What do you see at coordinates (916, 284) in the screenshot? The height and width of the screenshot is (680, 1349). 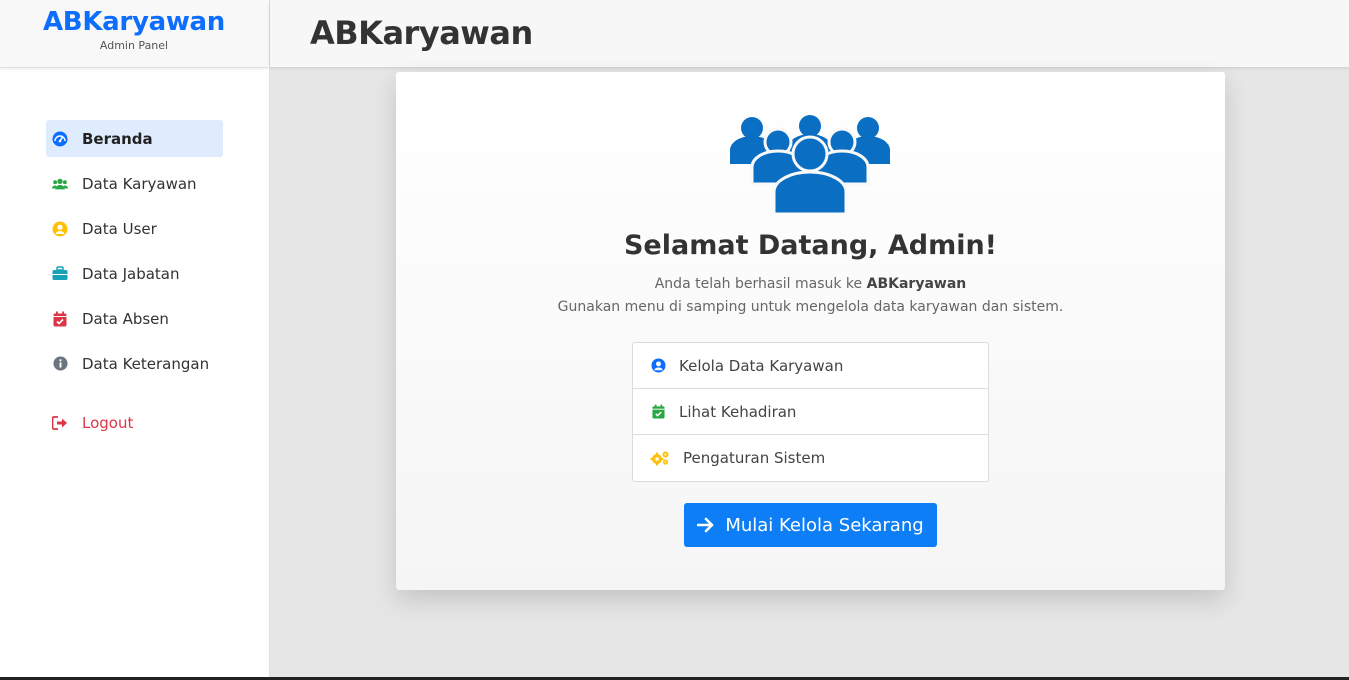 I see `intro-brand: ABKaryawan` at bounding box center [916, 284].